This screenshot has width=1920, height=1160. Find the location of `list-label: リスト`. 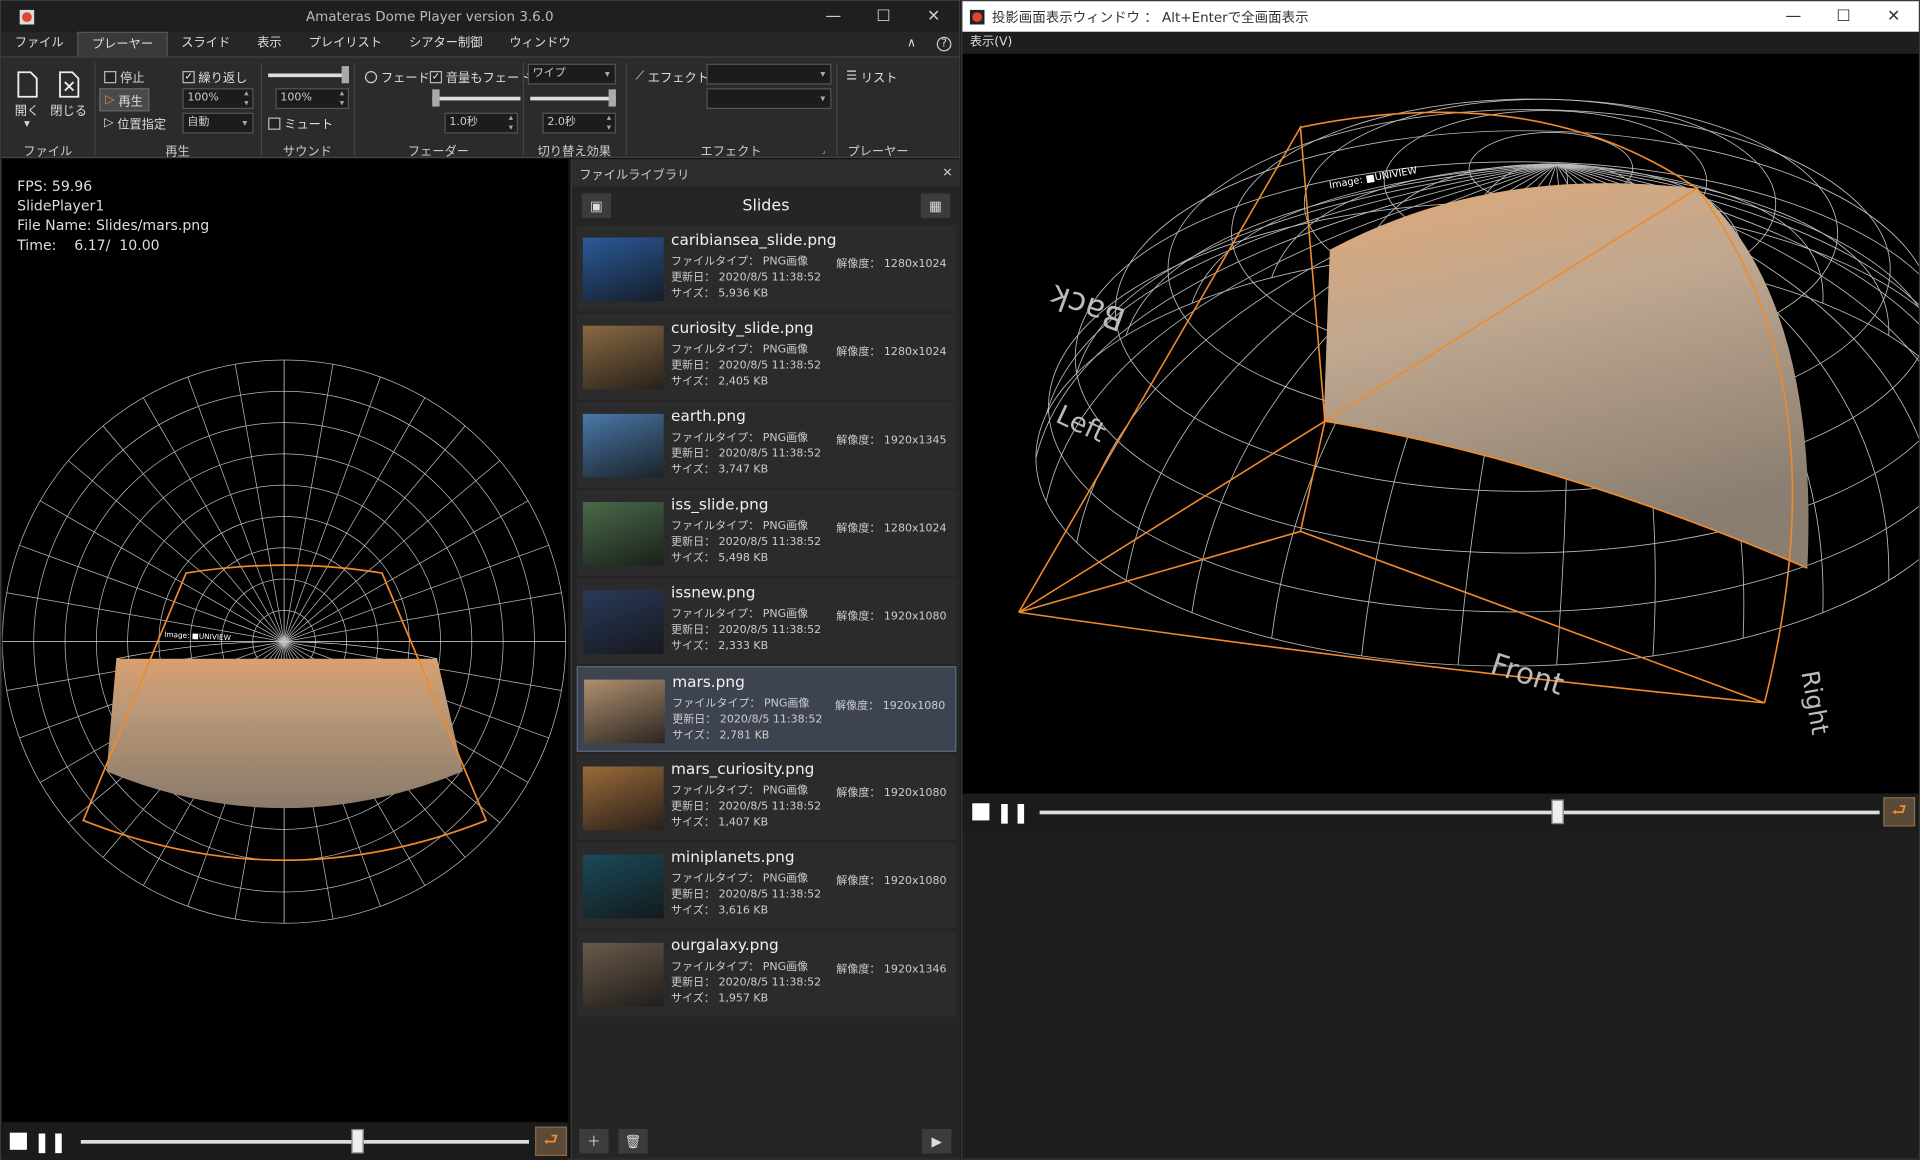

list-label: リスト is located at coordinates (879, 79).